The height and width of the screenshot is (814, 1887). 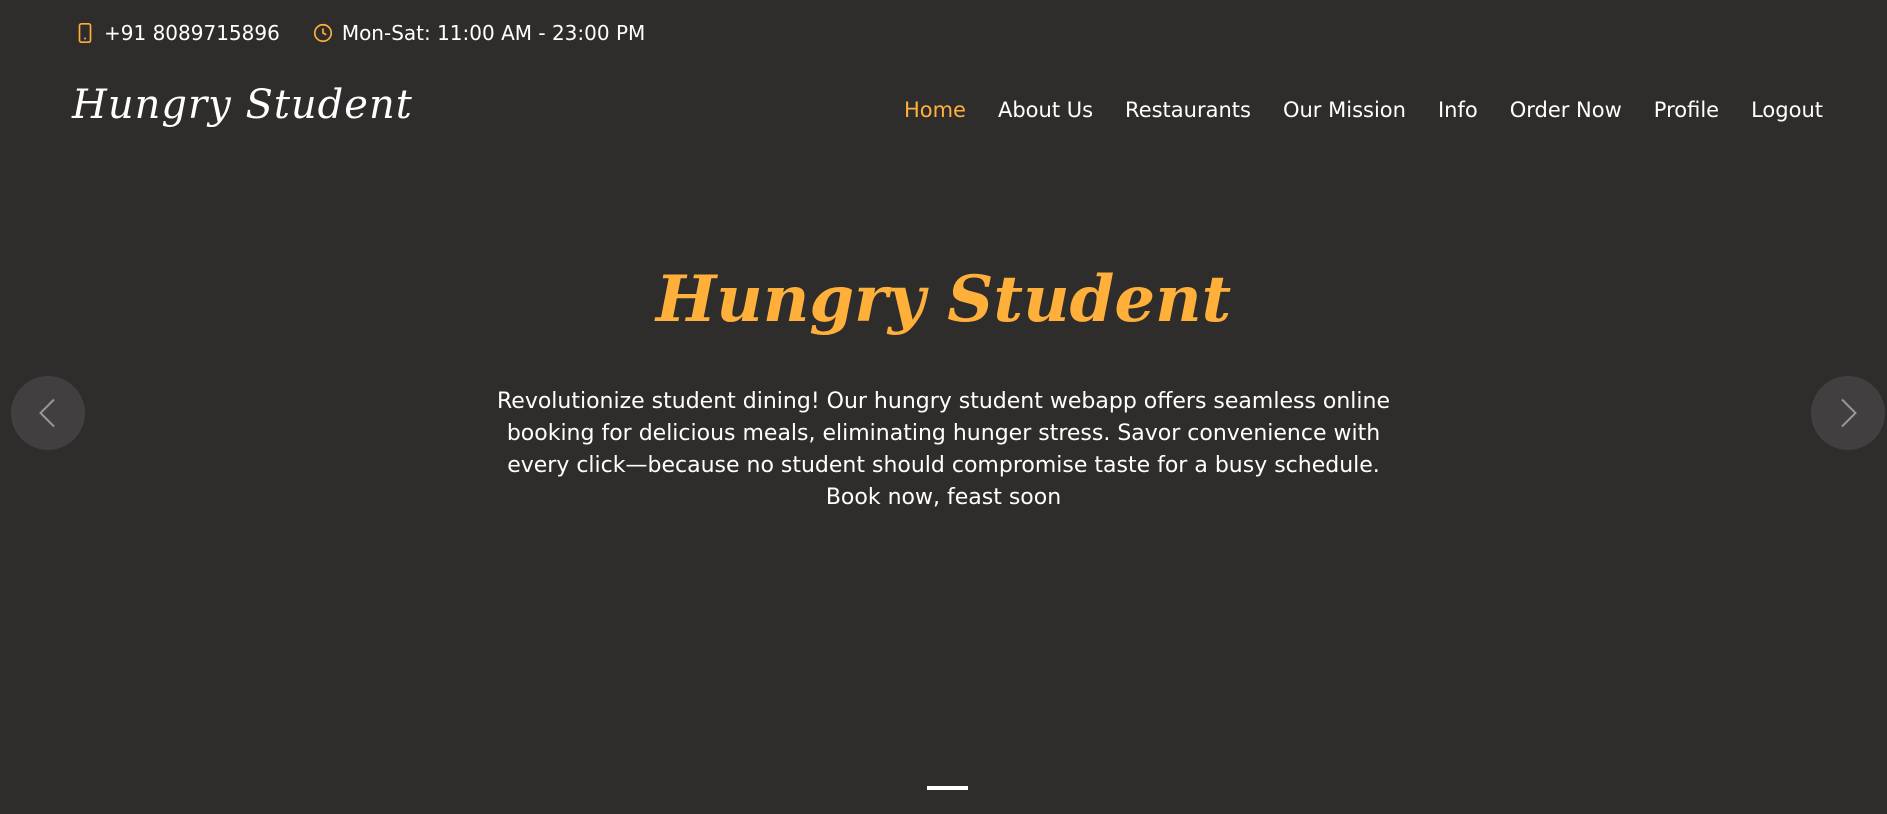 I want to click on hours-info: Mon-Sat: 11:00 AM - 23:00 PM, so click(x=478, y=33).